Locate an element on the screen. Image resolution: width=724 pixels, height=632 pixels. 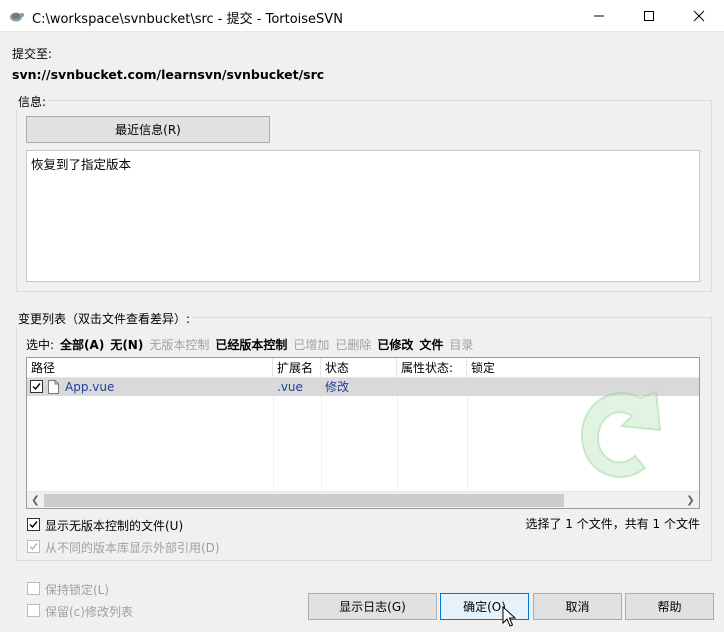
show-log-button: 显示日志(G) is located at coordinates (372, 606).